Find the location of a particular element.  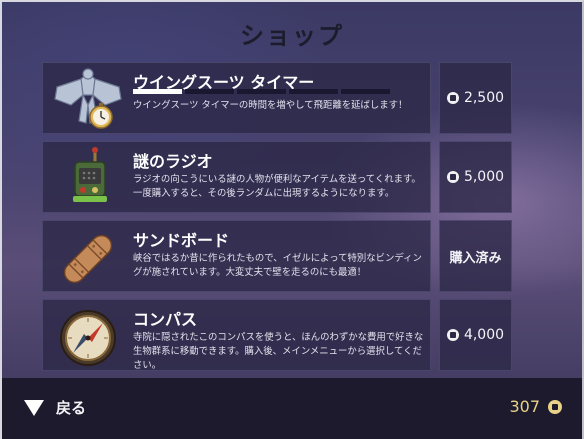

price-value: 2,500 is located at coordinates (484, 98).